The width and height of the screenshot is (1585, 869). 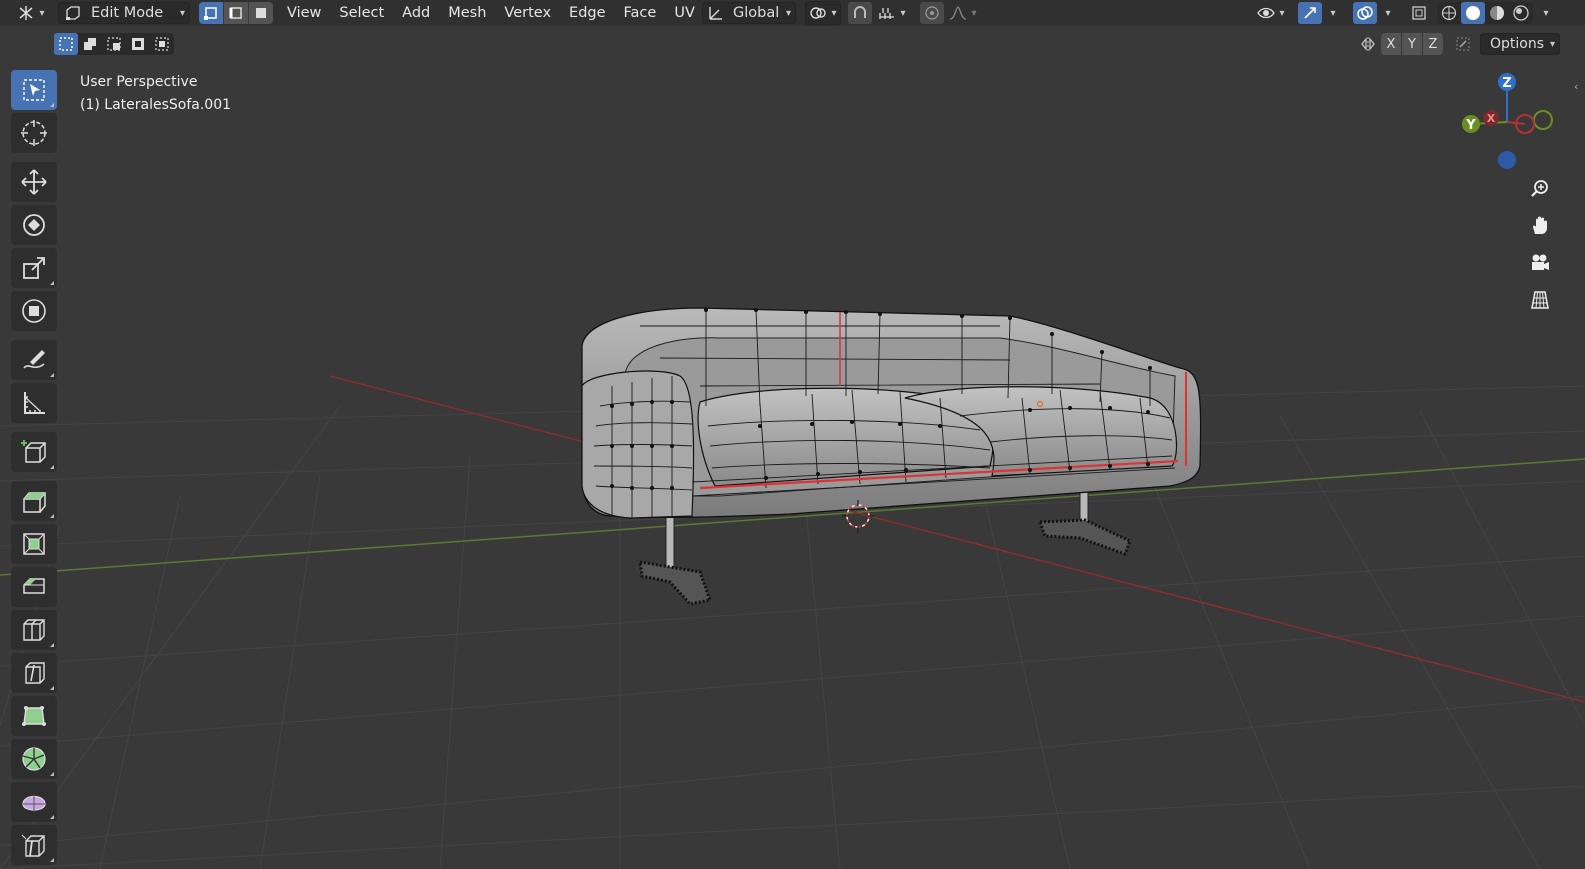 I want to click on select-intersect-icon, so click(x=162, y=44).